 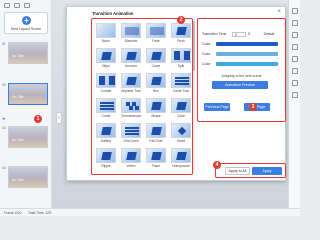 What do you see at coordinates (26, 29) in the screenshot?
I see `new-layout-label: New Layout Scene` at bounding box center [26, 29].